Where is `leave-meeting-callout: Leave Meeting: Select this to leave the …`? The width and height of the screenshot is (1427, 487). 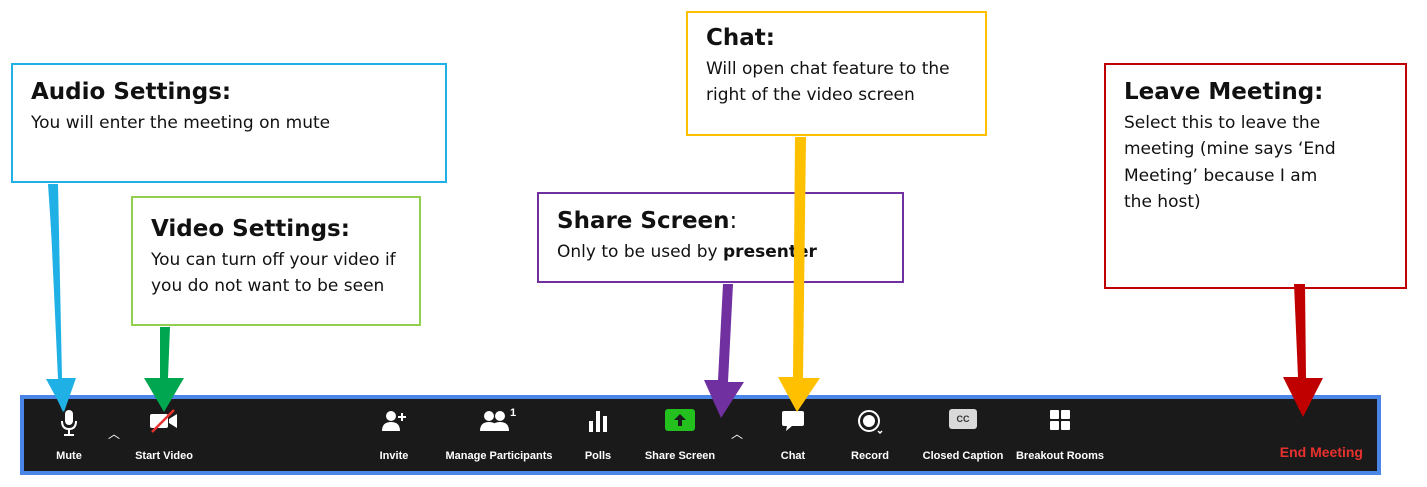 leave-meeting-callout: Leave Meeting: Select this to leave the … is located at coordinates (1255, 176).